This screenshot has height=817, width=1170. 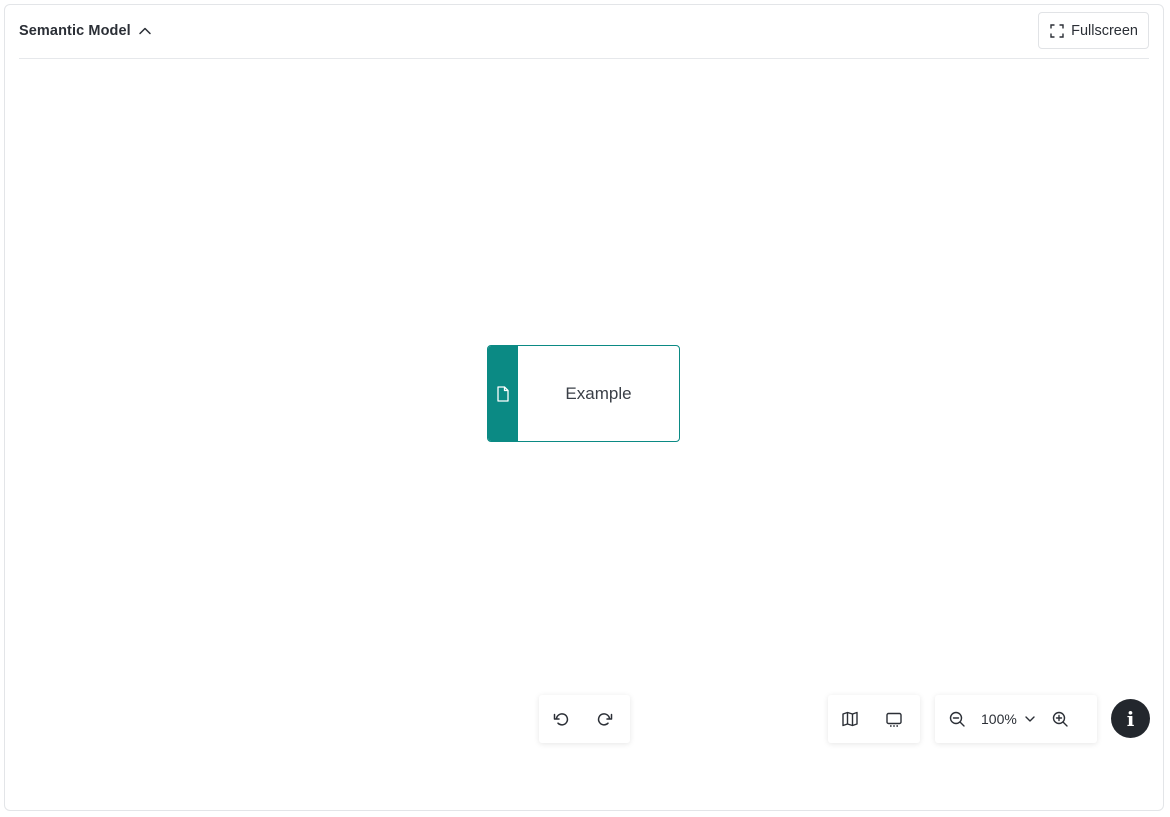 I want to click on zoom-level: 100%, so click(x=999, y=719).